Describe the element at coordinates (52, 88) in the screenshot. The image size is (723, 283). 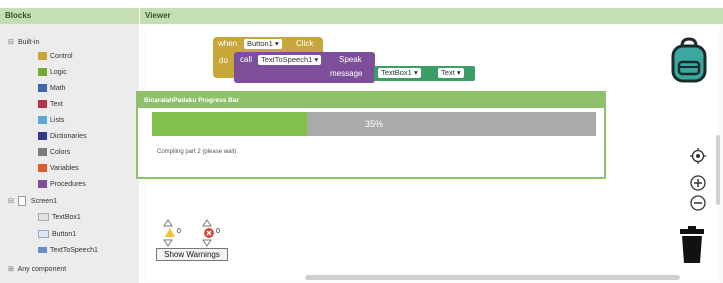
I see `tree-item-math: Math` at that location.